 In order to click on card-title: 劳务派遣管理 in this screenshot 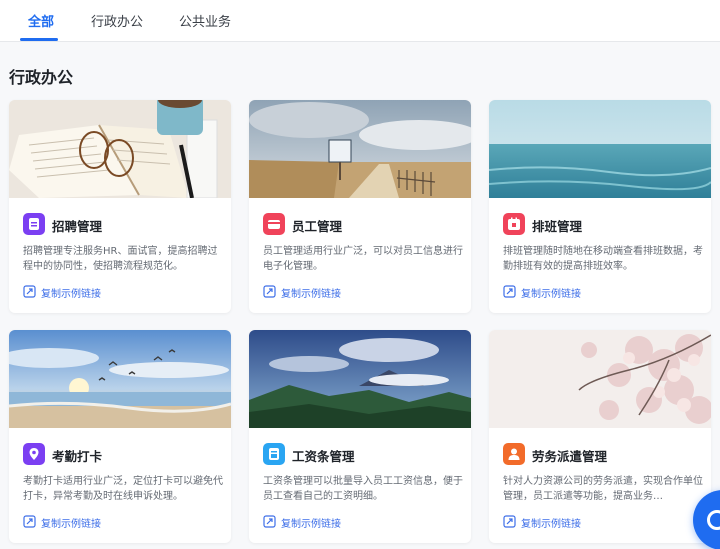, I will do `click(570, 456)`.